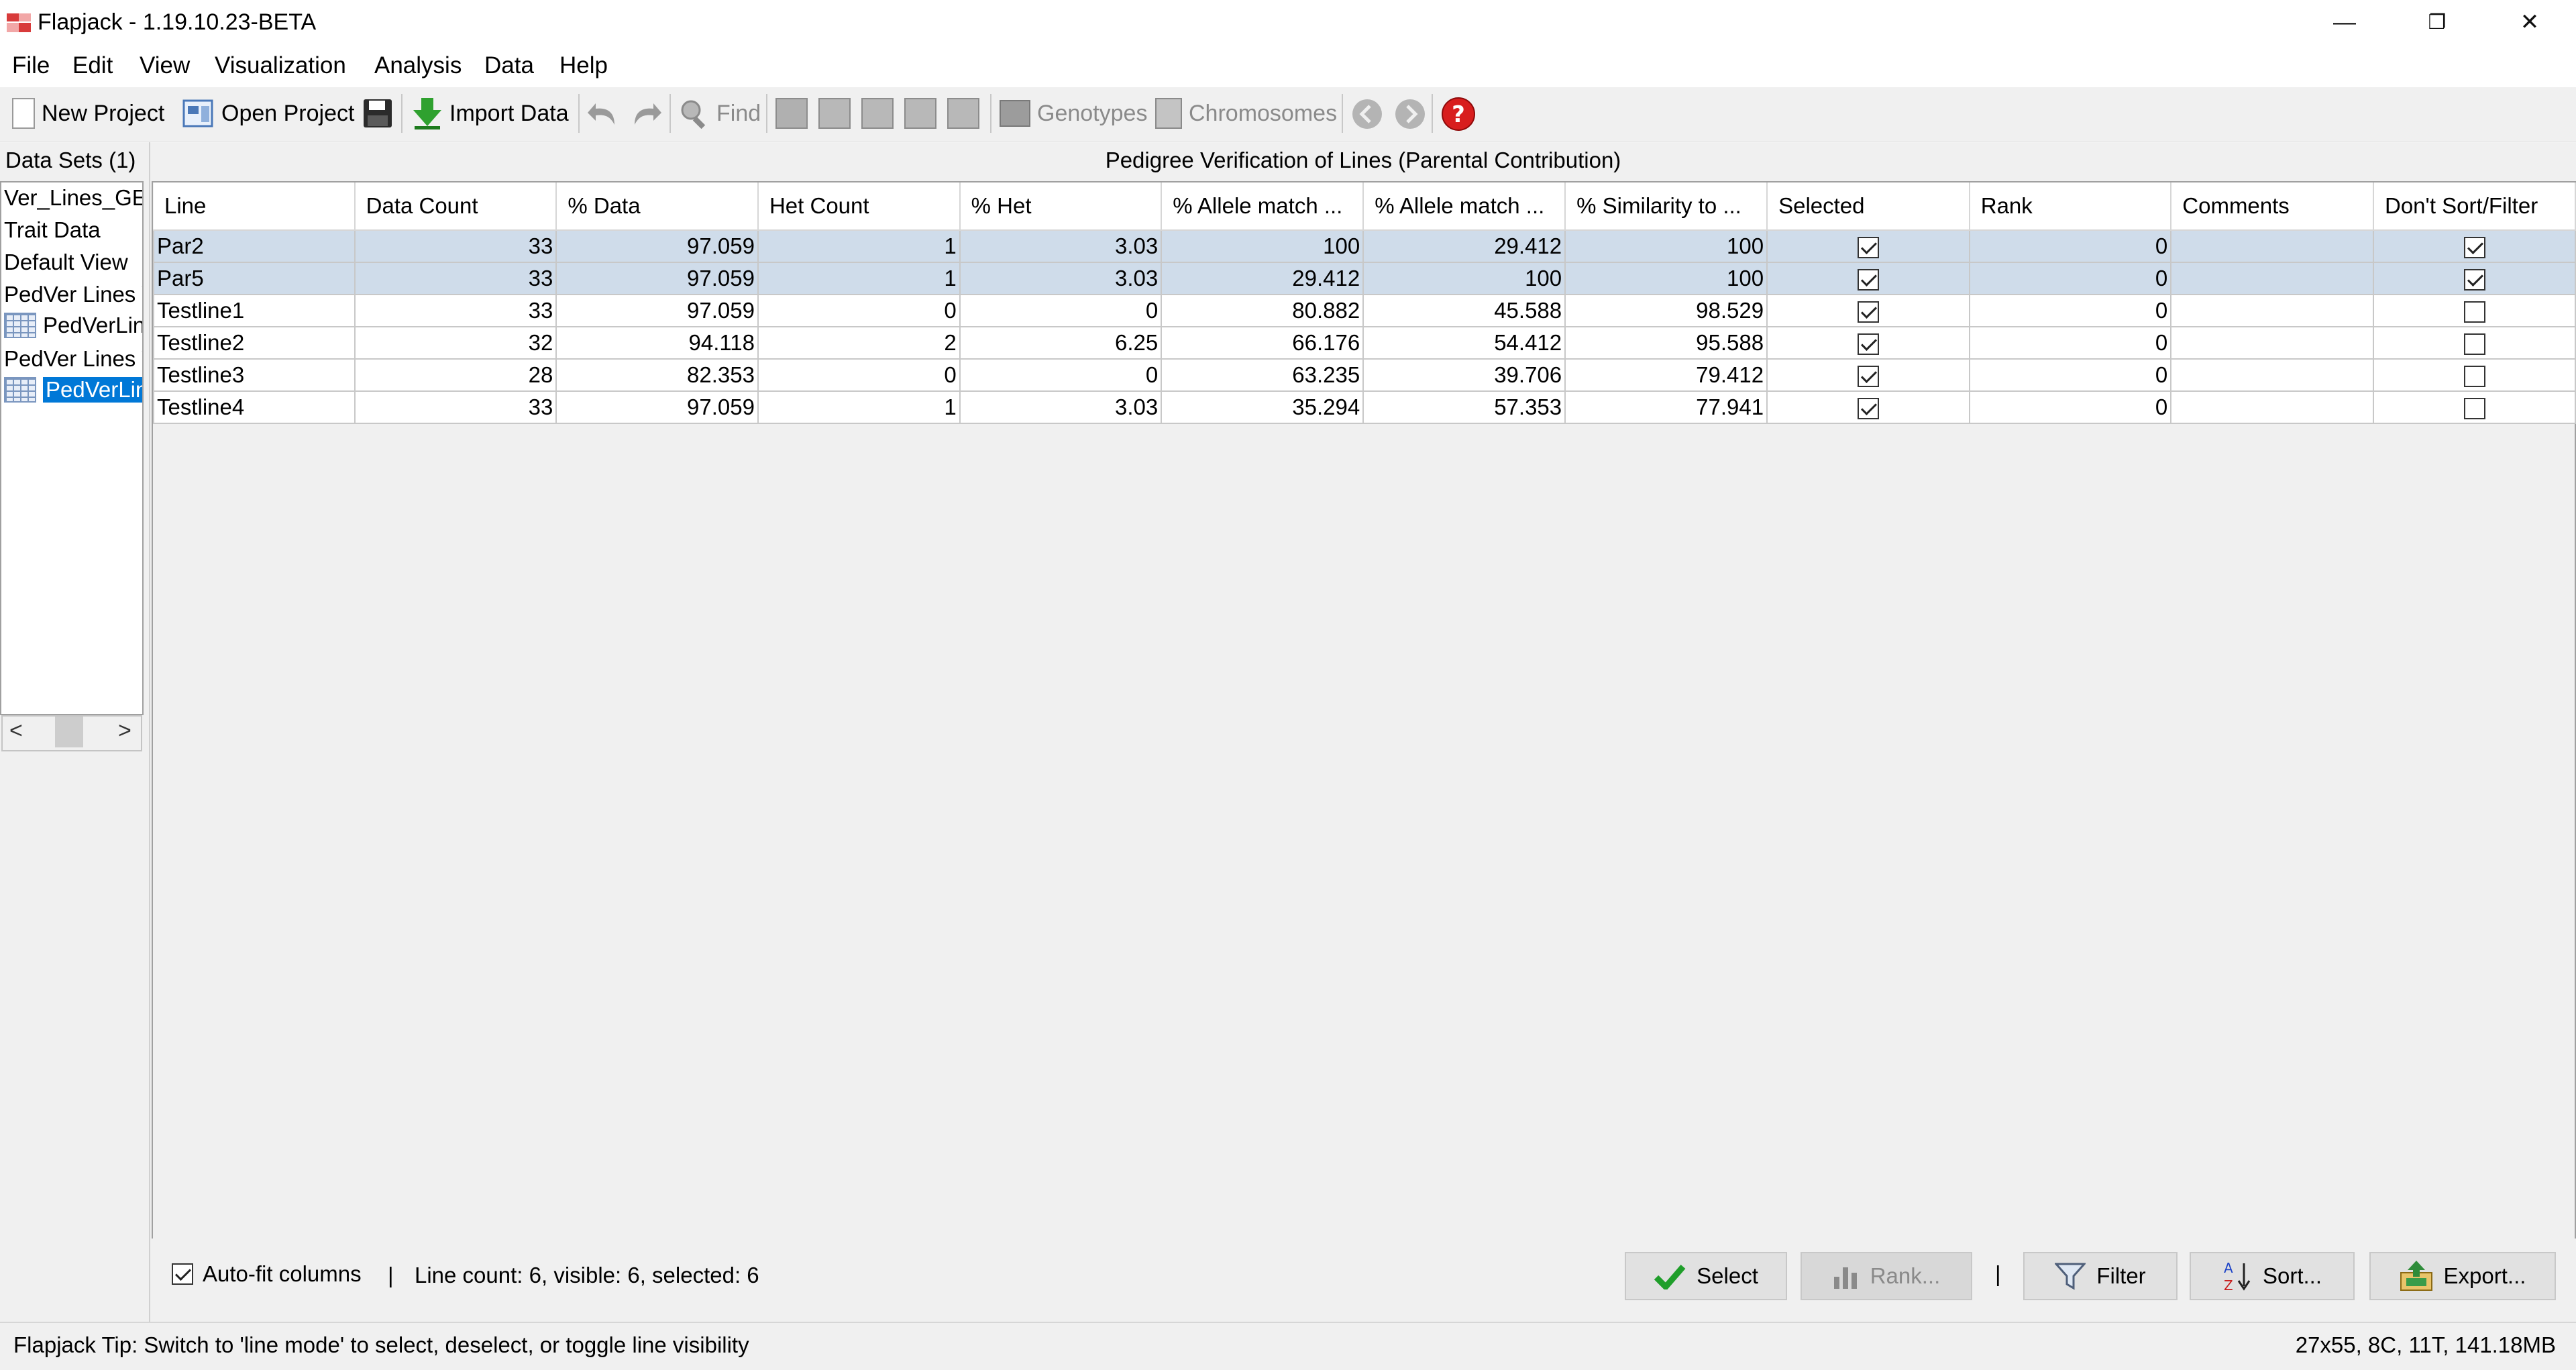  Describe the element at coordinates (2344, 22) in the screenshot. I see `minimize-button: —` at that location.